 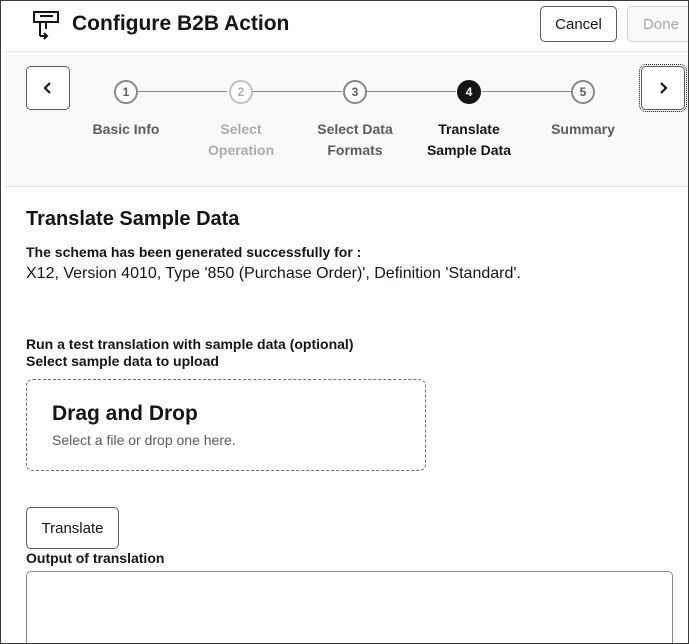 I want to click on dialog-title: Configure B2B Action, so click(x=181, y=23).